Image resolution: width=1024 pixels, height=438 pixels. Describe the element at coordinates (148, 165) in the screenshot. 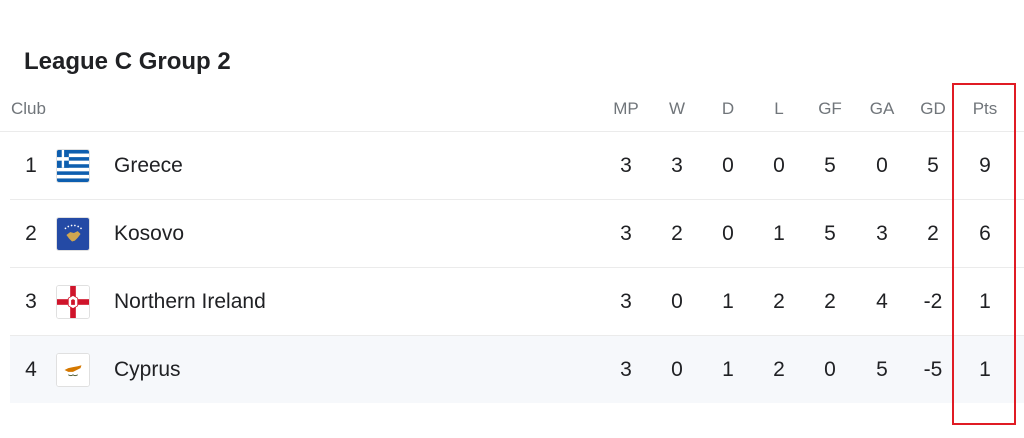

I see `team-name: Greece` at that location.